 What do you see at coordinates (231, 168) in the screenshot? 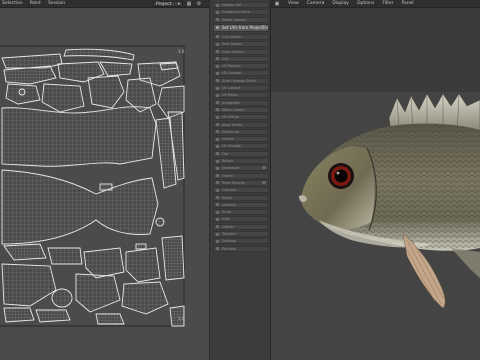
I see `tool-label: Normalize` at bounding box center [231, 168].